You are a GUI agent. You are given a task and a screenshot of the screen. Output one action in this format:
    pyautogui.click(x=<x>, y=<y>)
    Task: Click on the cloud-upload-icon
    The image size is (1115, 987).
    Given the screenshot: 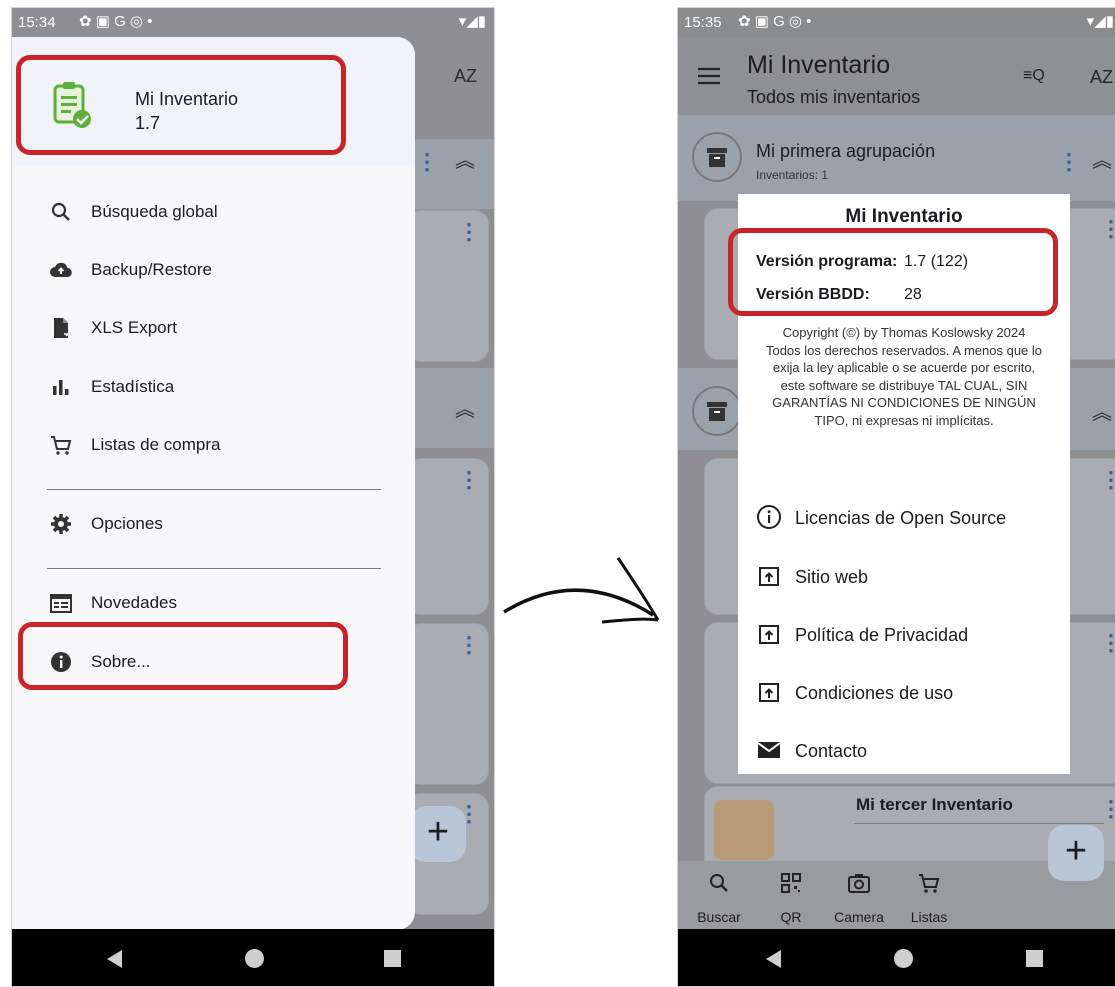 What is the action you would take?
    pyautogui.click(x=61, y=270)
    